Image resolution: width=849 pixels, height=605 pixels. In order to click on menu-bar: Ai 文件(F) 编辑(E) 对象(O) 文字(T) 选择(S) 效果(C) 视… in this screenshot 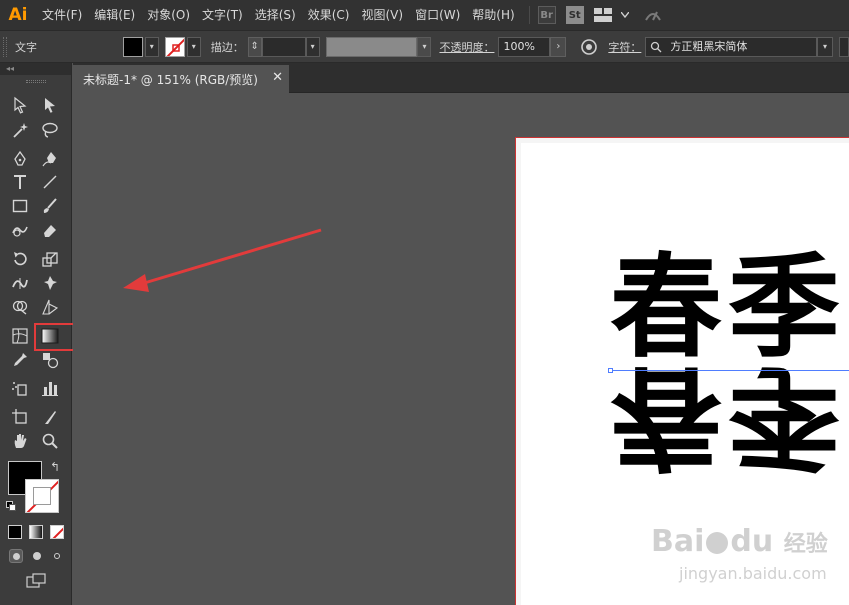, I will do `click(424, 15)`.